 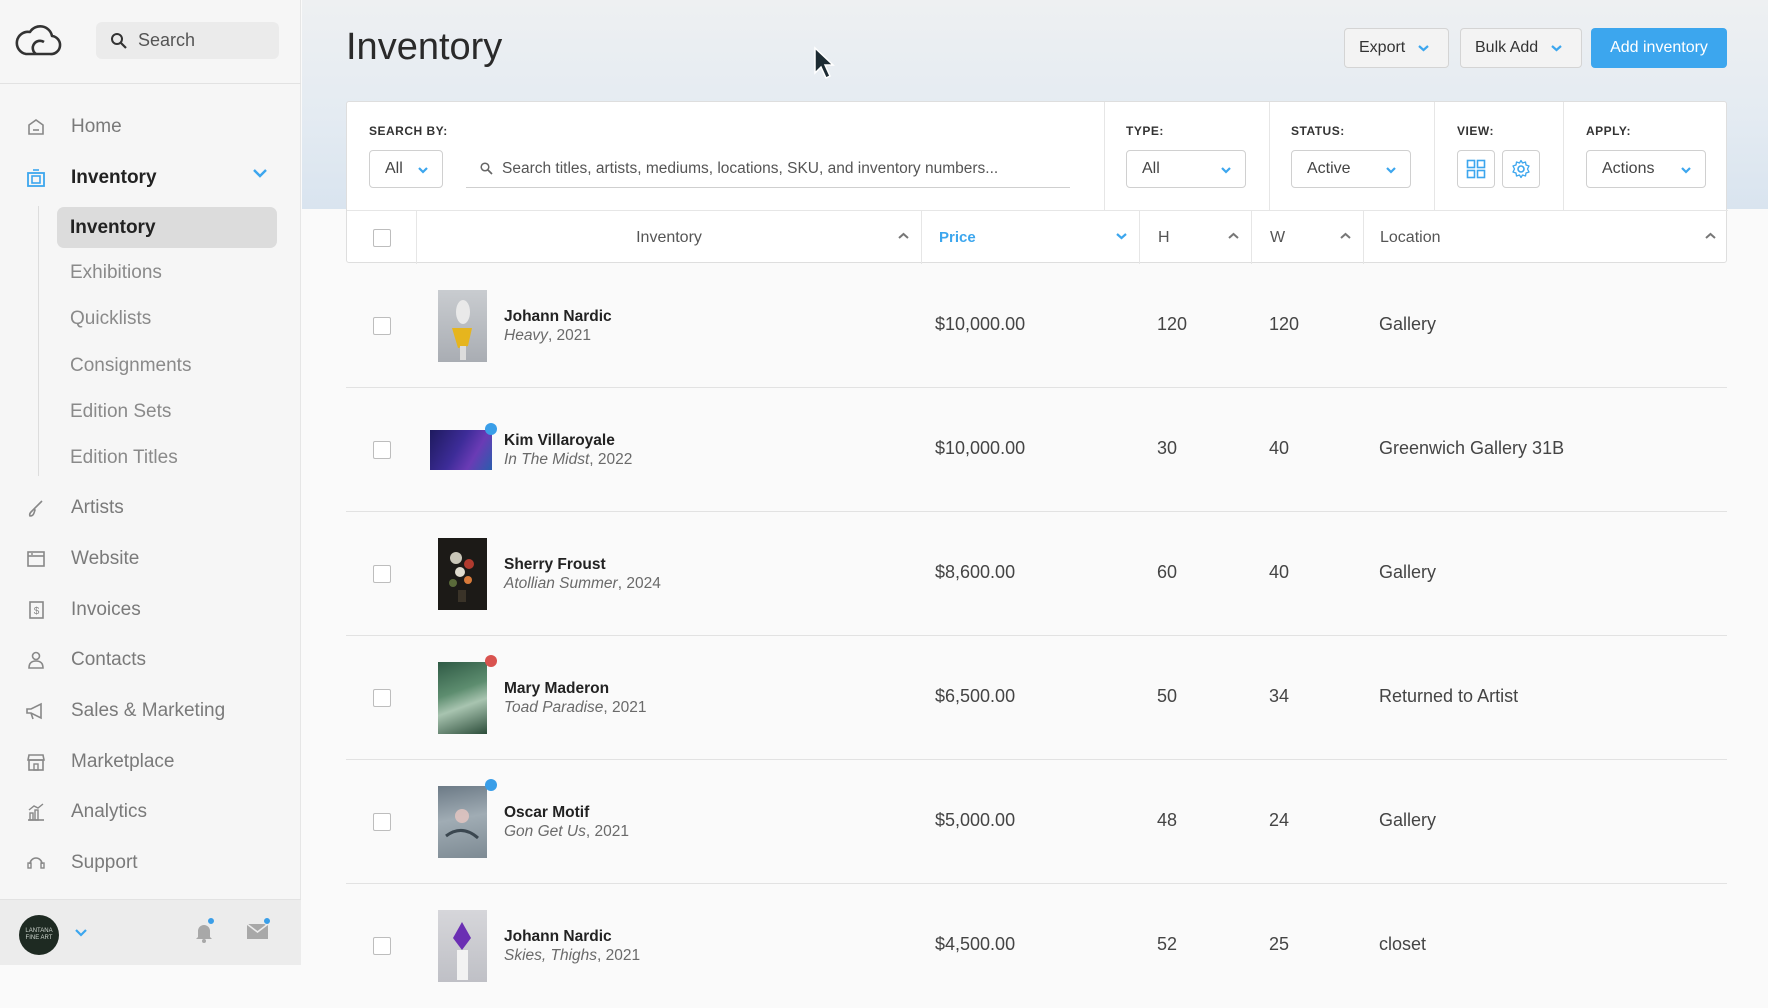 I want to click on col-height: H, so click(x=1196, y=237).